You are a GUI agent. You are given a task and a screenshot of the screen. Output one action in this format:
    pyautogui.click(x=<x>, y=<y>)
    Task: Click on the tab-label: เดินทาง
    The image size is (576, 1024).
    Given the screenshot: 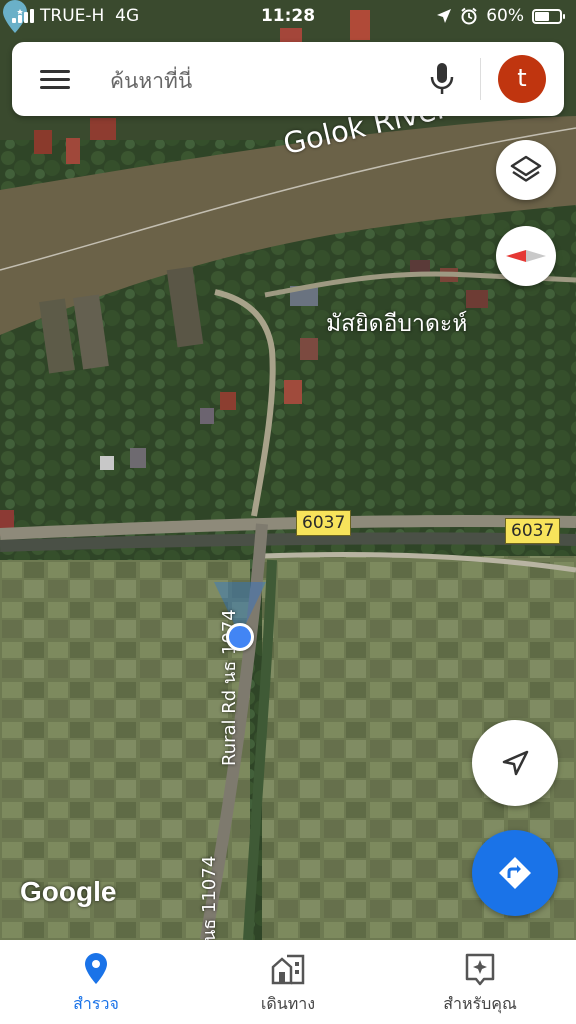 What is the action you would take?
    pyautogui.click(x=288, y=1003)
    